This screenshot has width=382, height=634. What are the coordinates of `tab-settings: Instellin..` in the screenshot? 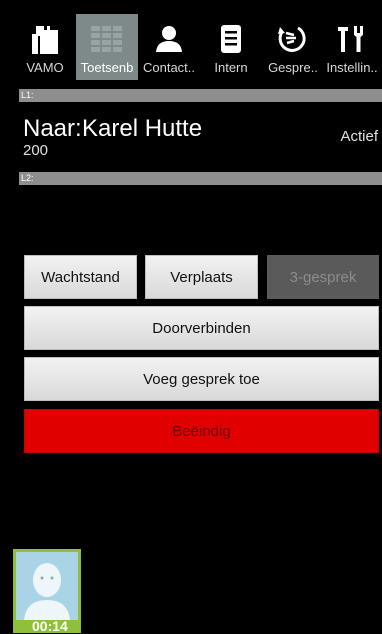 It's located at (352, 47).